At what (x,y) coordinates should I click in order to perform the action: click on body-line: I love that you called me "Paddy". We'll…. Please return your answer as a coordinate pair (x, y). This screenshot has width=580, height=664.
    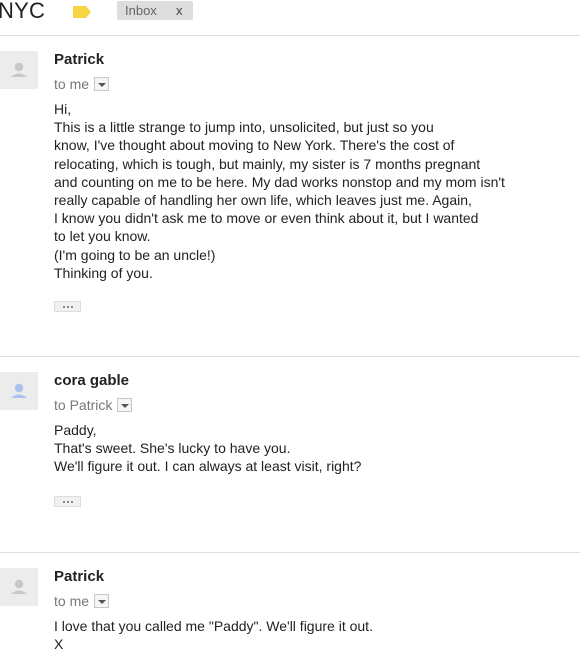
    Looking at the image, I should click on (213, 626).